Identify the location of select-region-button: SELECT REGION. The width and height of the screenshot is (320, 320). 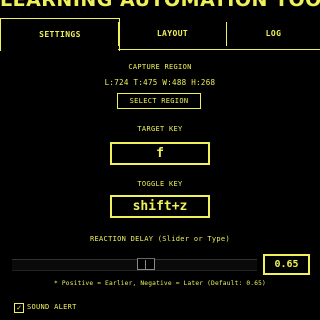
(159, 101).